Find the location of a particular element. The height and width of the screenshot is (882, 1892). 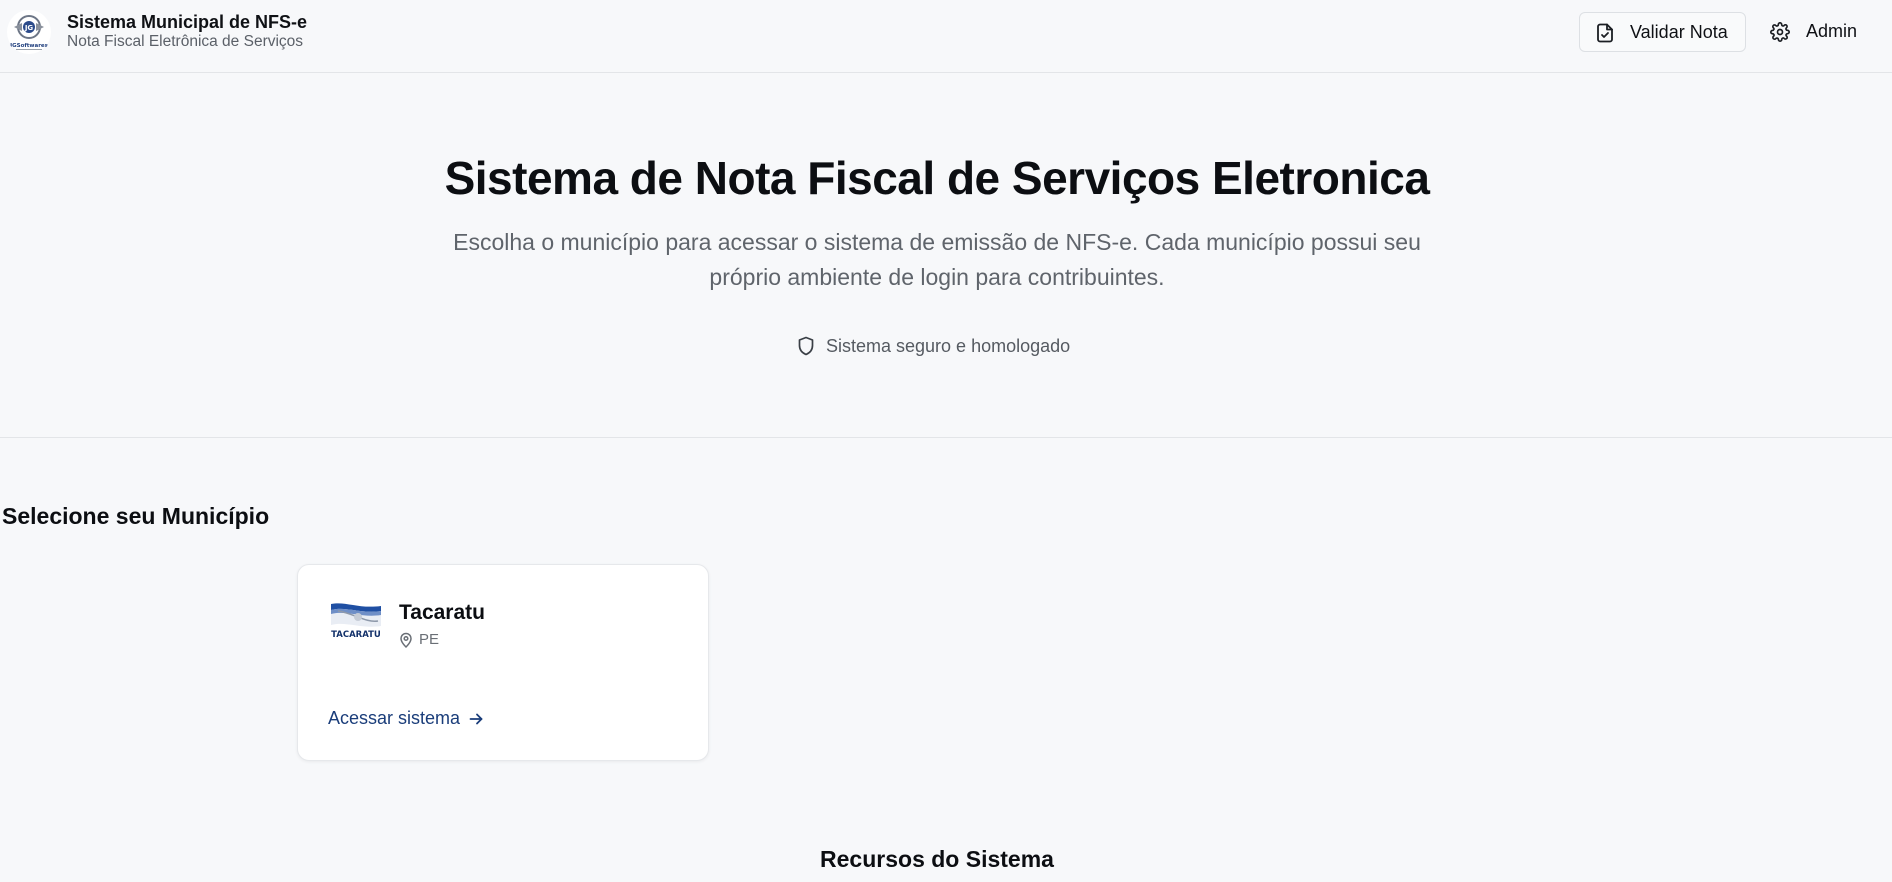

resources-title: Recursos do Sistema is located at coordinates (937, 859).